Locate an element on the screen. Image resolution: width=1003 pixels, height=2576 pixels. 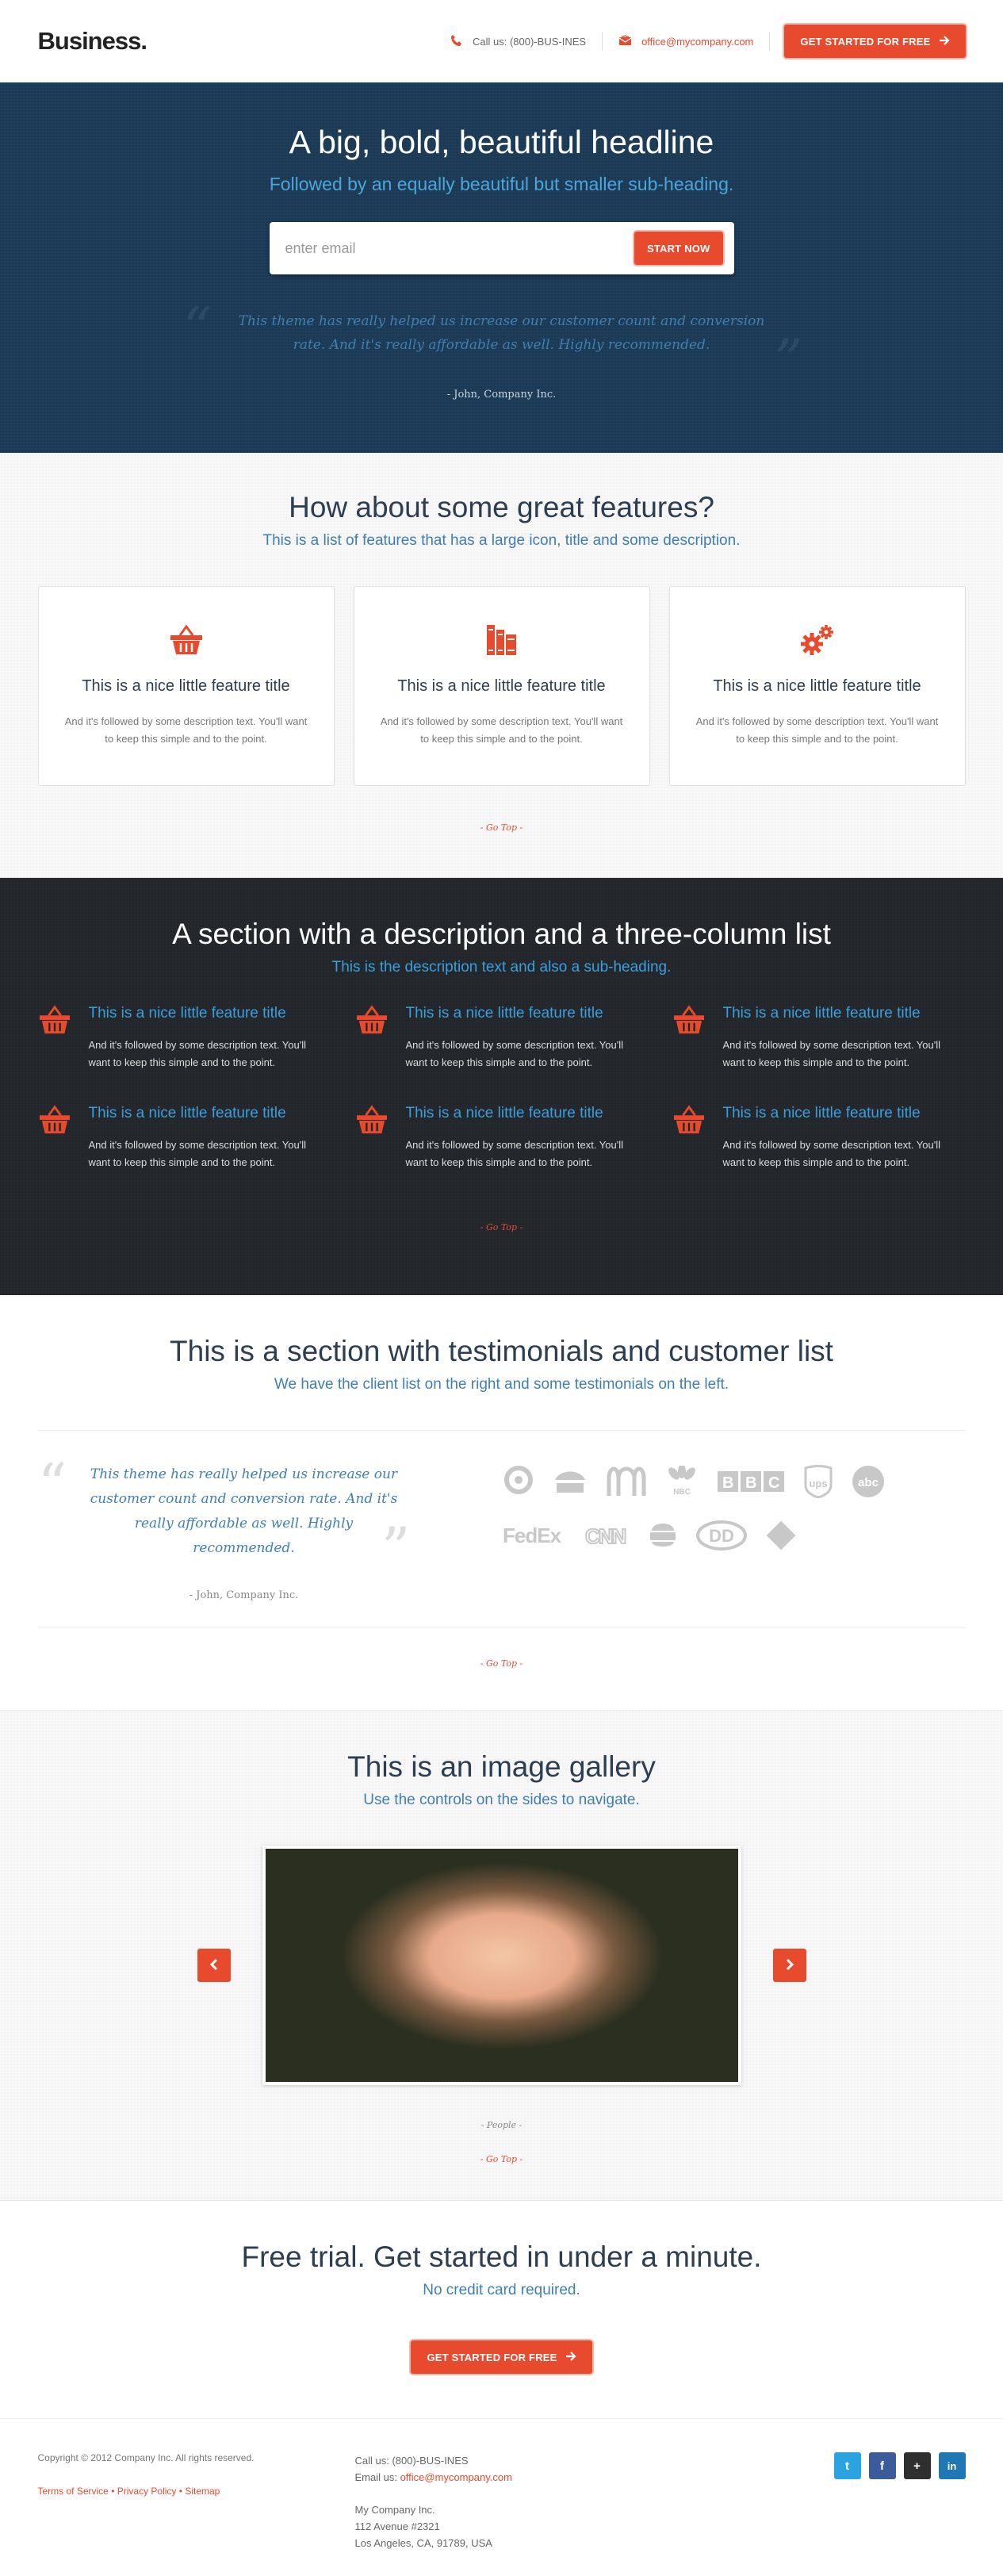
cta-button: GET STARTED FOR FREE is located at coordinates (501, 2357).